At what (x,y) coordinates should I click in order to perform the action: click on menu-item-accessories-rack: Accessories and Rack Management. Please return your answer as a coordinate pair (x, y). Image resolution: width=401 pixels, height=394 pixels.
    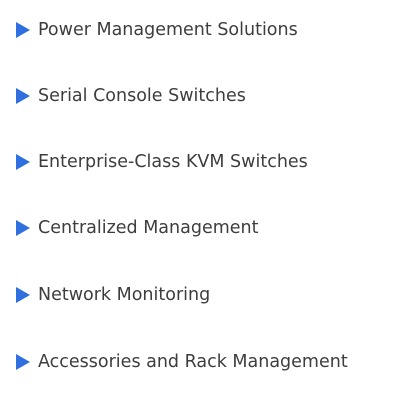
    Looking at the image, I should click on (182, 362).